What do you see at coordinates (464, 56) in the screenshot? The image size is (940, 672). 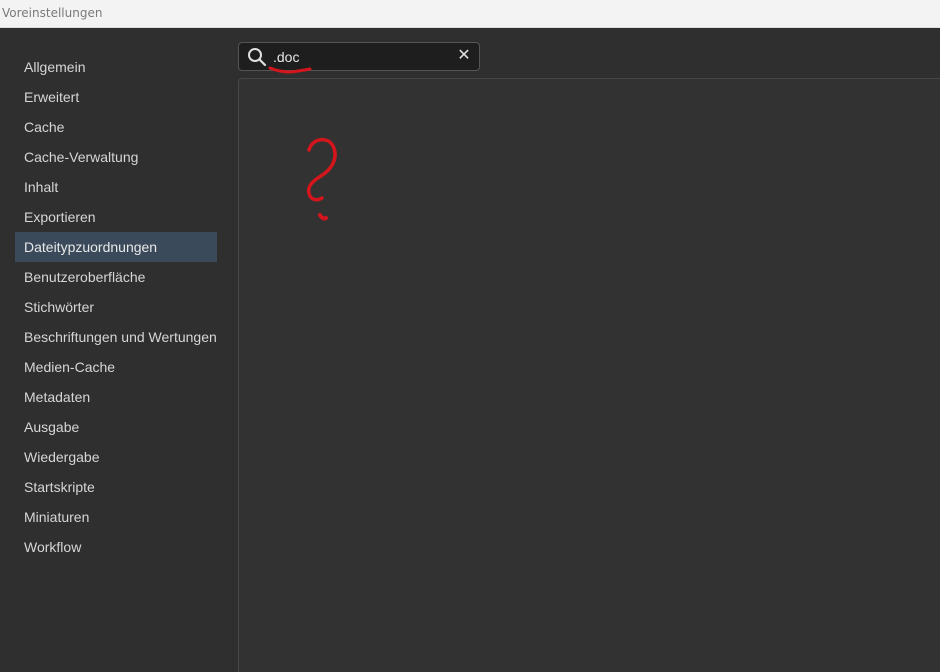 I see `clear-search-icon: ✕` at bounding box center [464, 56].